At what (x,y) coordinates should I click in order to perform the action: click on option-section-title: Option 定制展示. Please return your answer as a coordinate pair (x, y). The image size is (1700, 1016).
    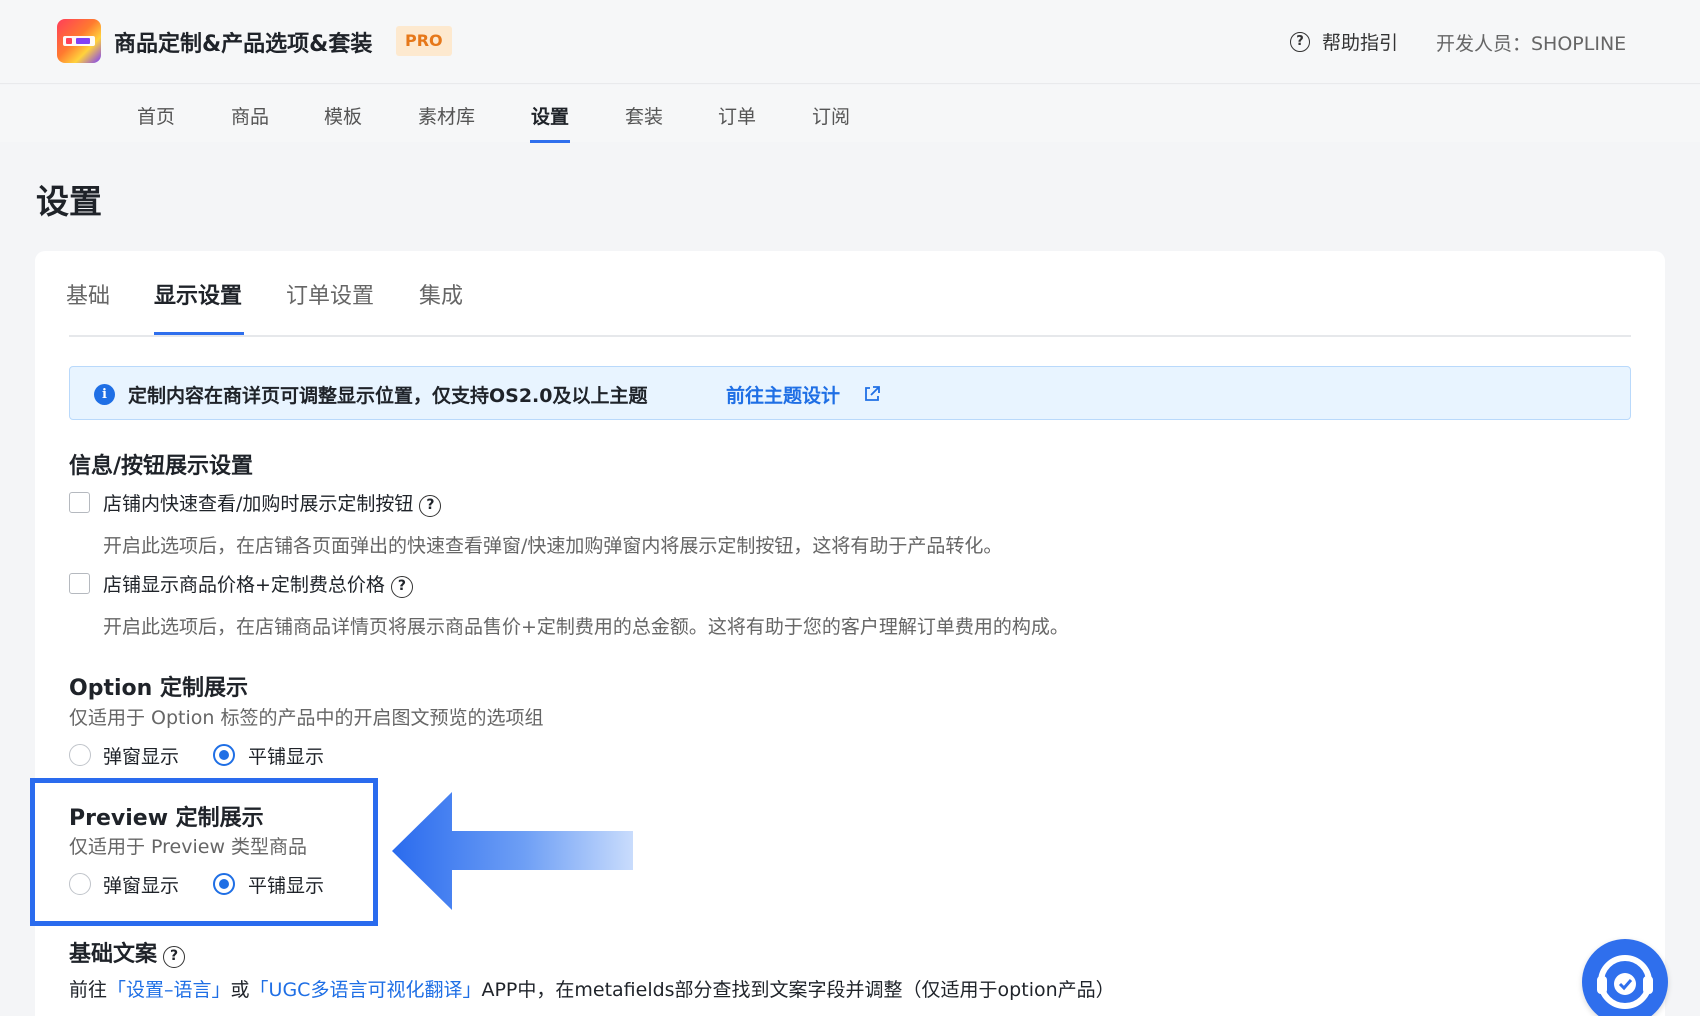
    Looking at the image, I should click on (158, 688).